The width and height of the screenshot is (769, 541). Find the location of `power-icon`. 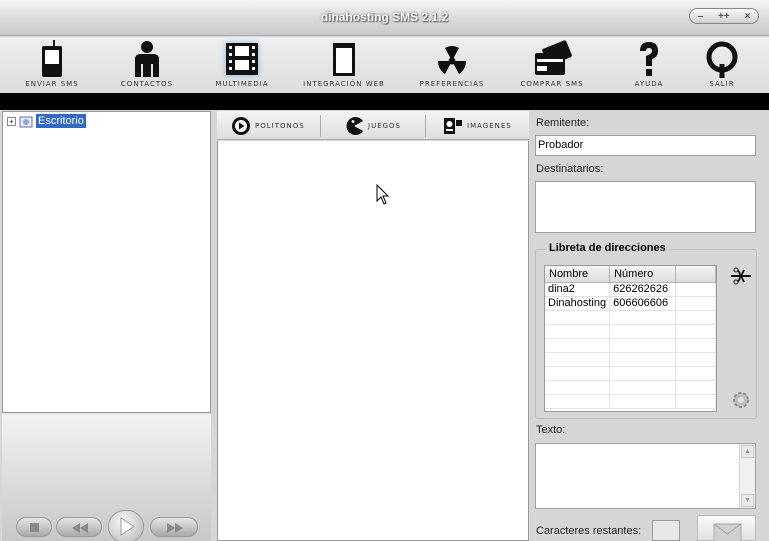

power-icon is located at coordinates (722, 59).